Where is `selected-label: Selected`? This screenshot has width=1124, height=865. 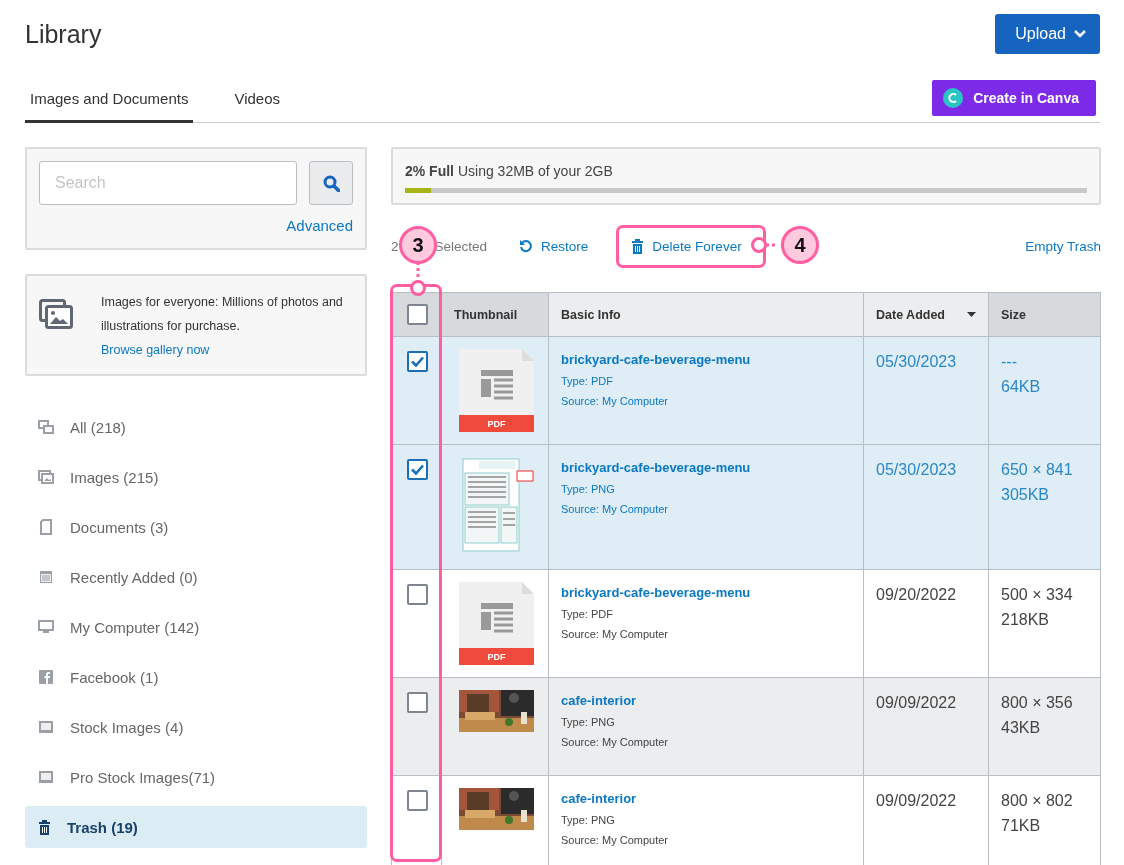
selected-label: Selected is located at coordinates (461, 246).